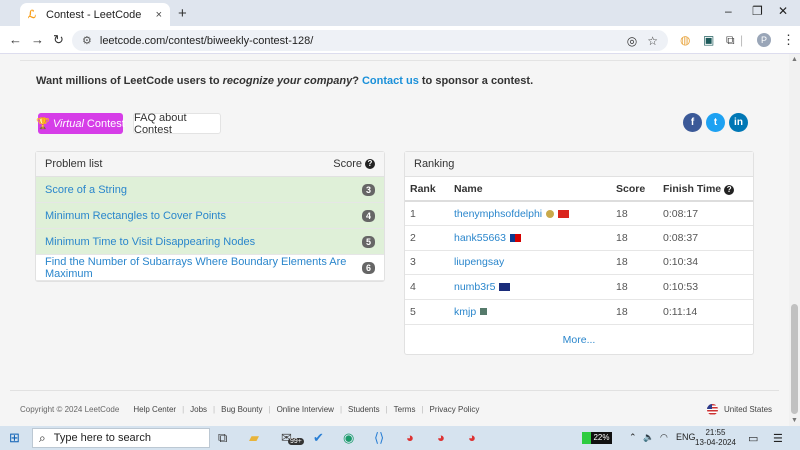 This screenshot has height=450, width=800. What do you see at coordinates (783, 11) in the screenshot?
I see `close-window-button: ✕` at bounding box center [783, 11].